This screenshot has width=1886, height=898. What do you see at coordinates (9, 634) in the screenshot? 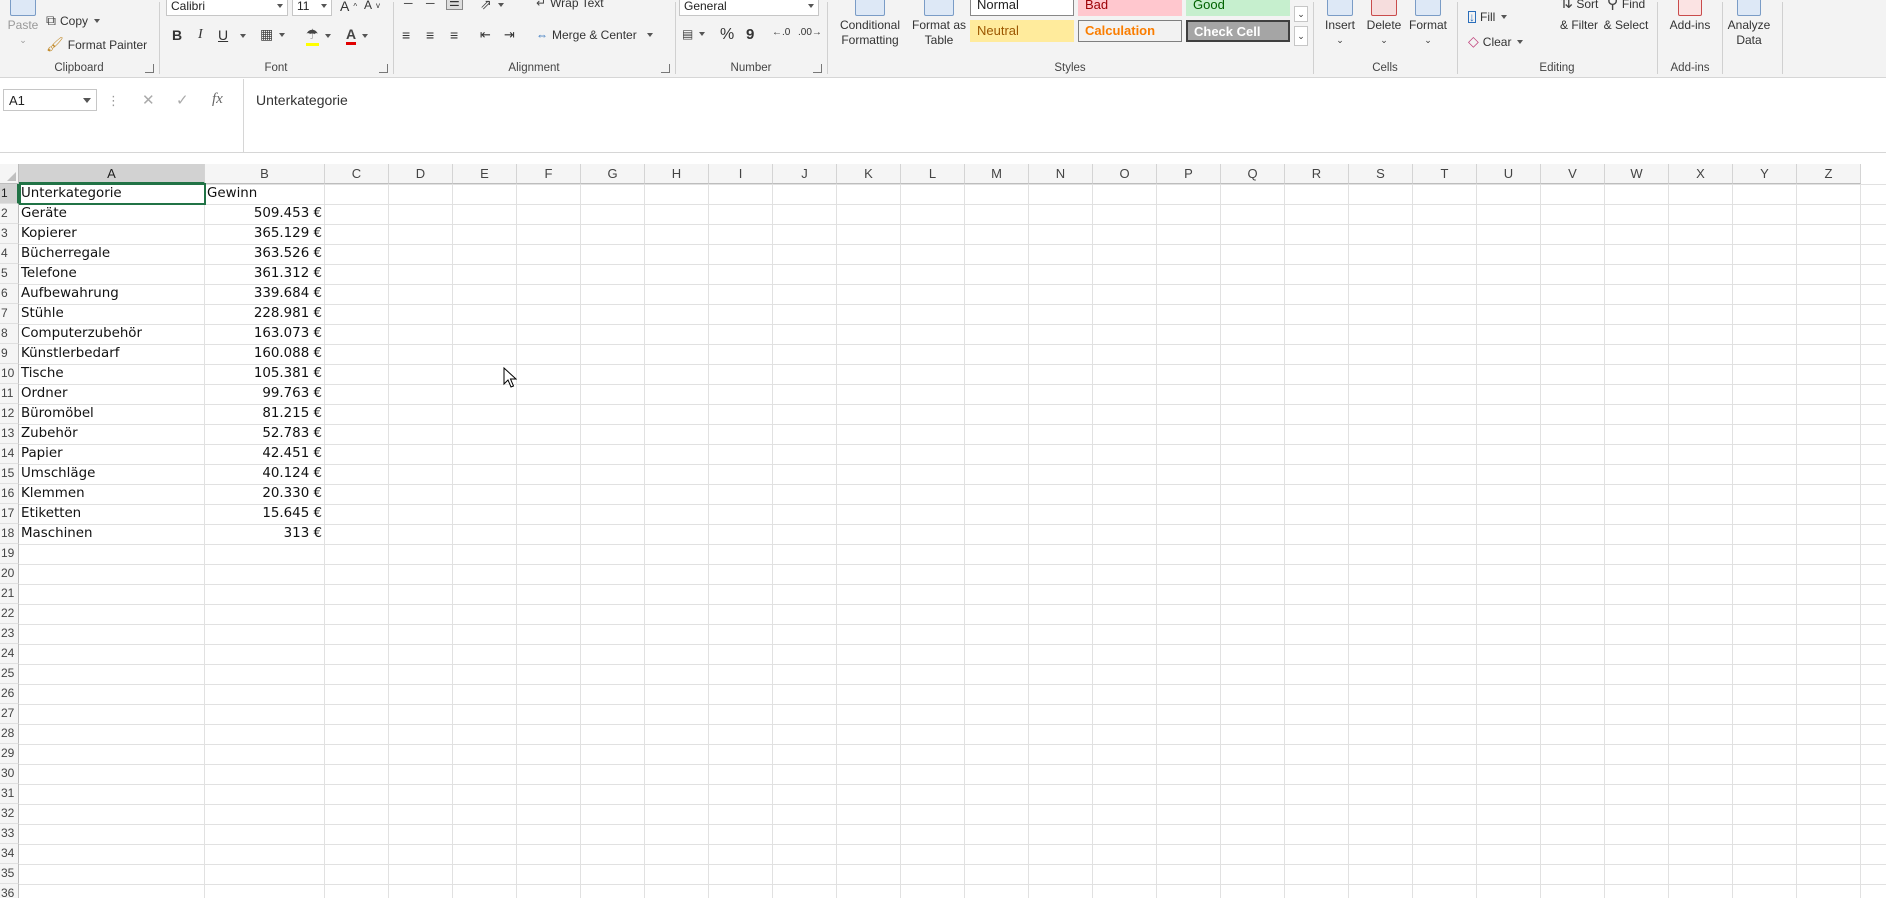
I see `row-header-23: 23` at bounding box center [9, 634].